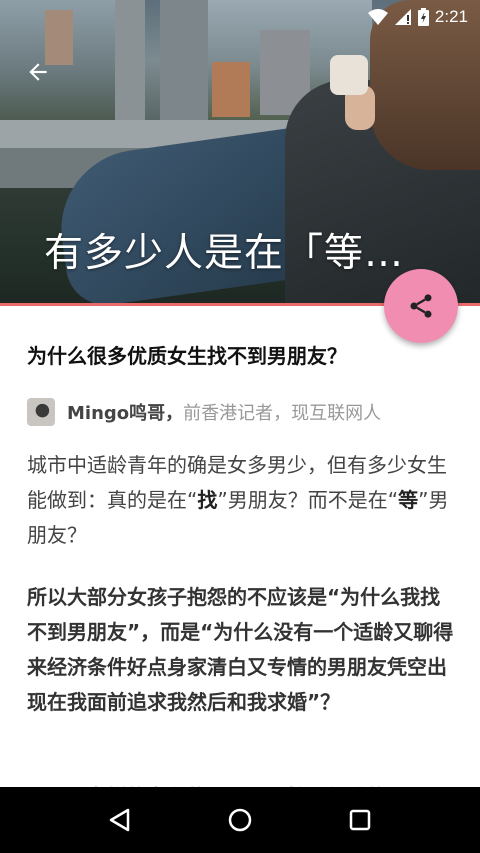  What do you see at coordinates (377, 17) in the screenshot?
I see `wifi-icon` at bounding box center [377, 17].